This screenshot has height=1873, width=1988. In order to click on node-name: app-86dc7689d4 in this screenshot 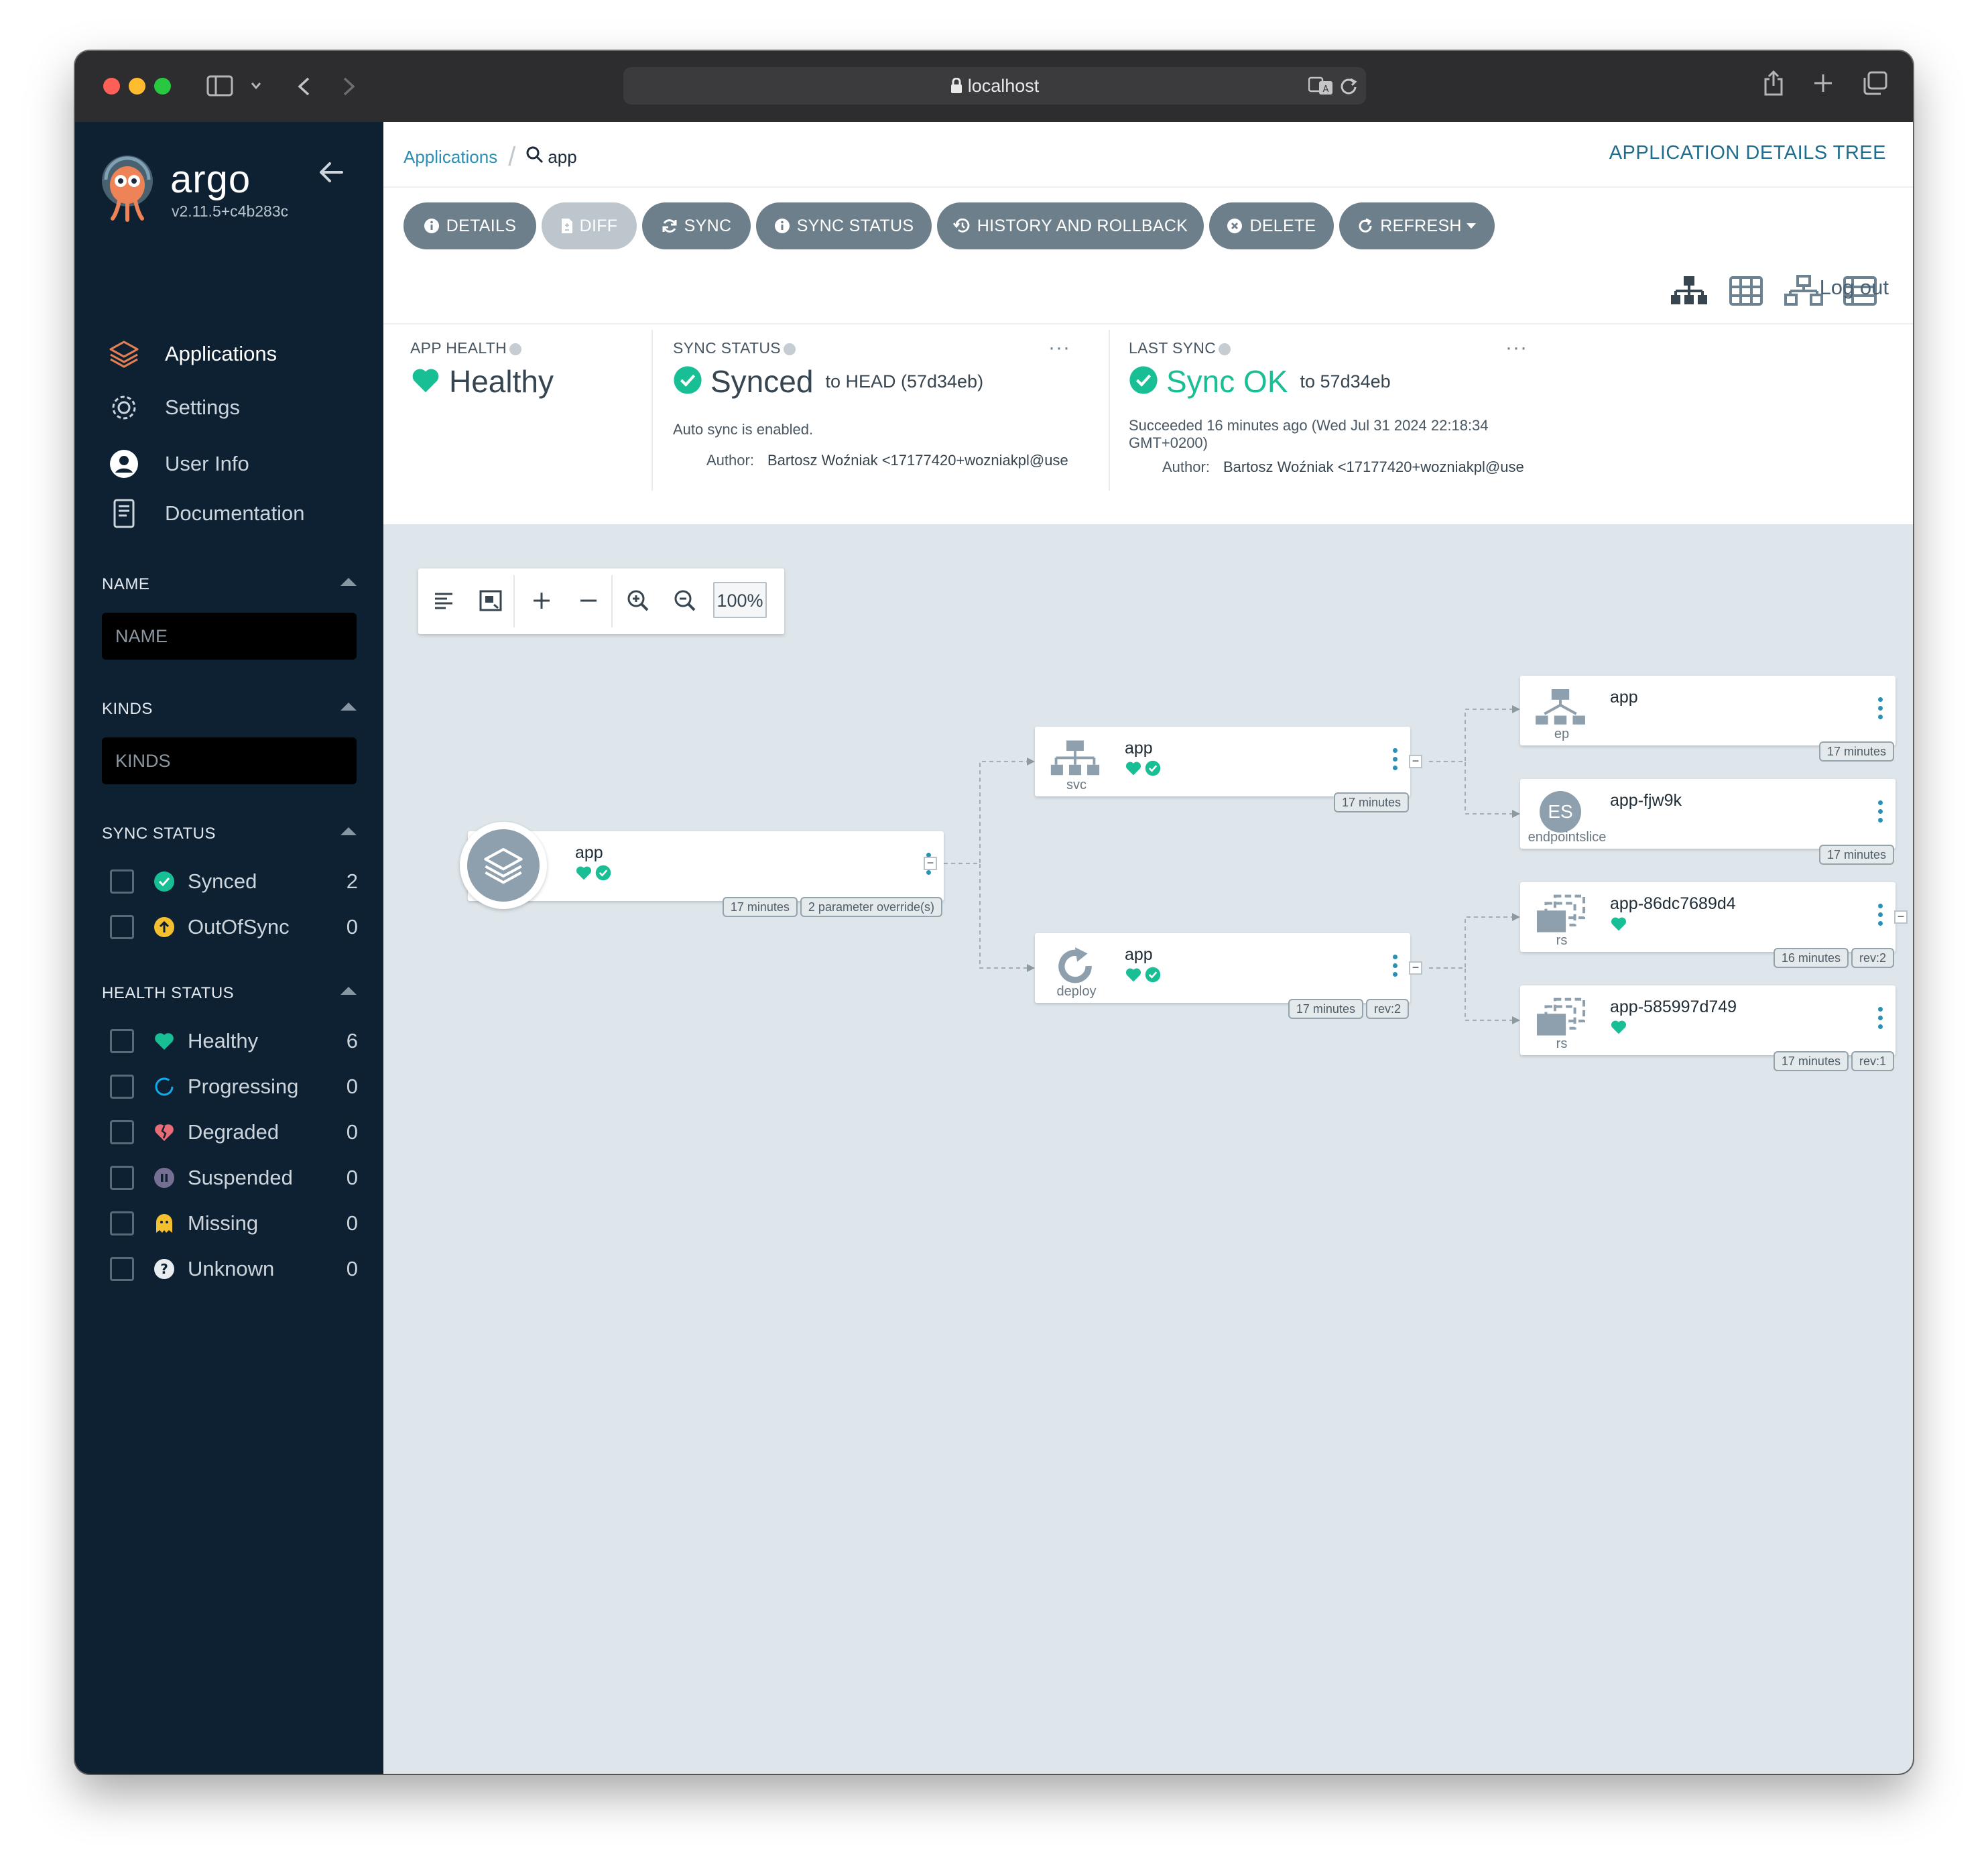, I will do `click(1673, 904)`.